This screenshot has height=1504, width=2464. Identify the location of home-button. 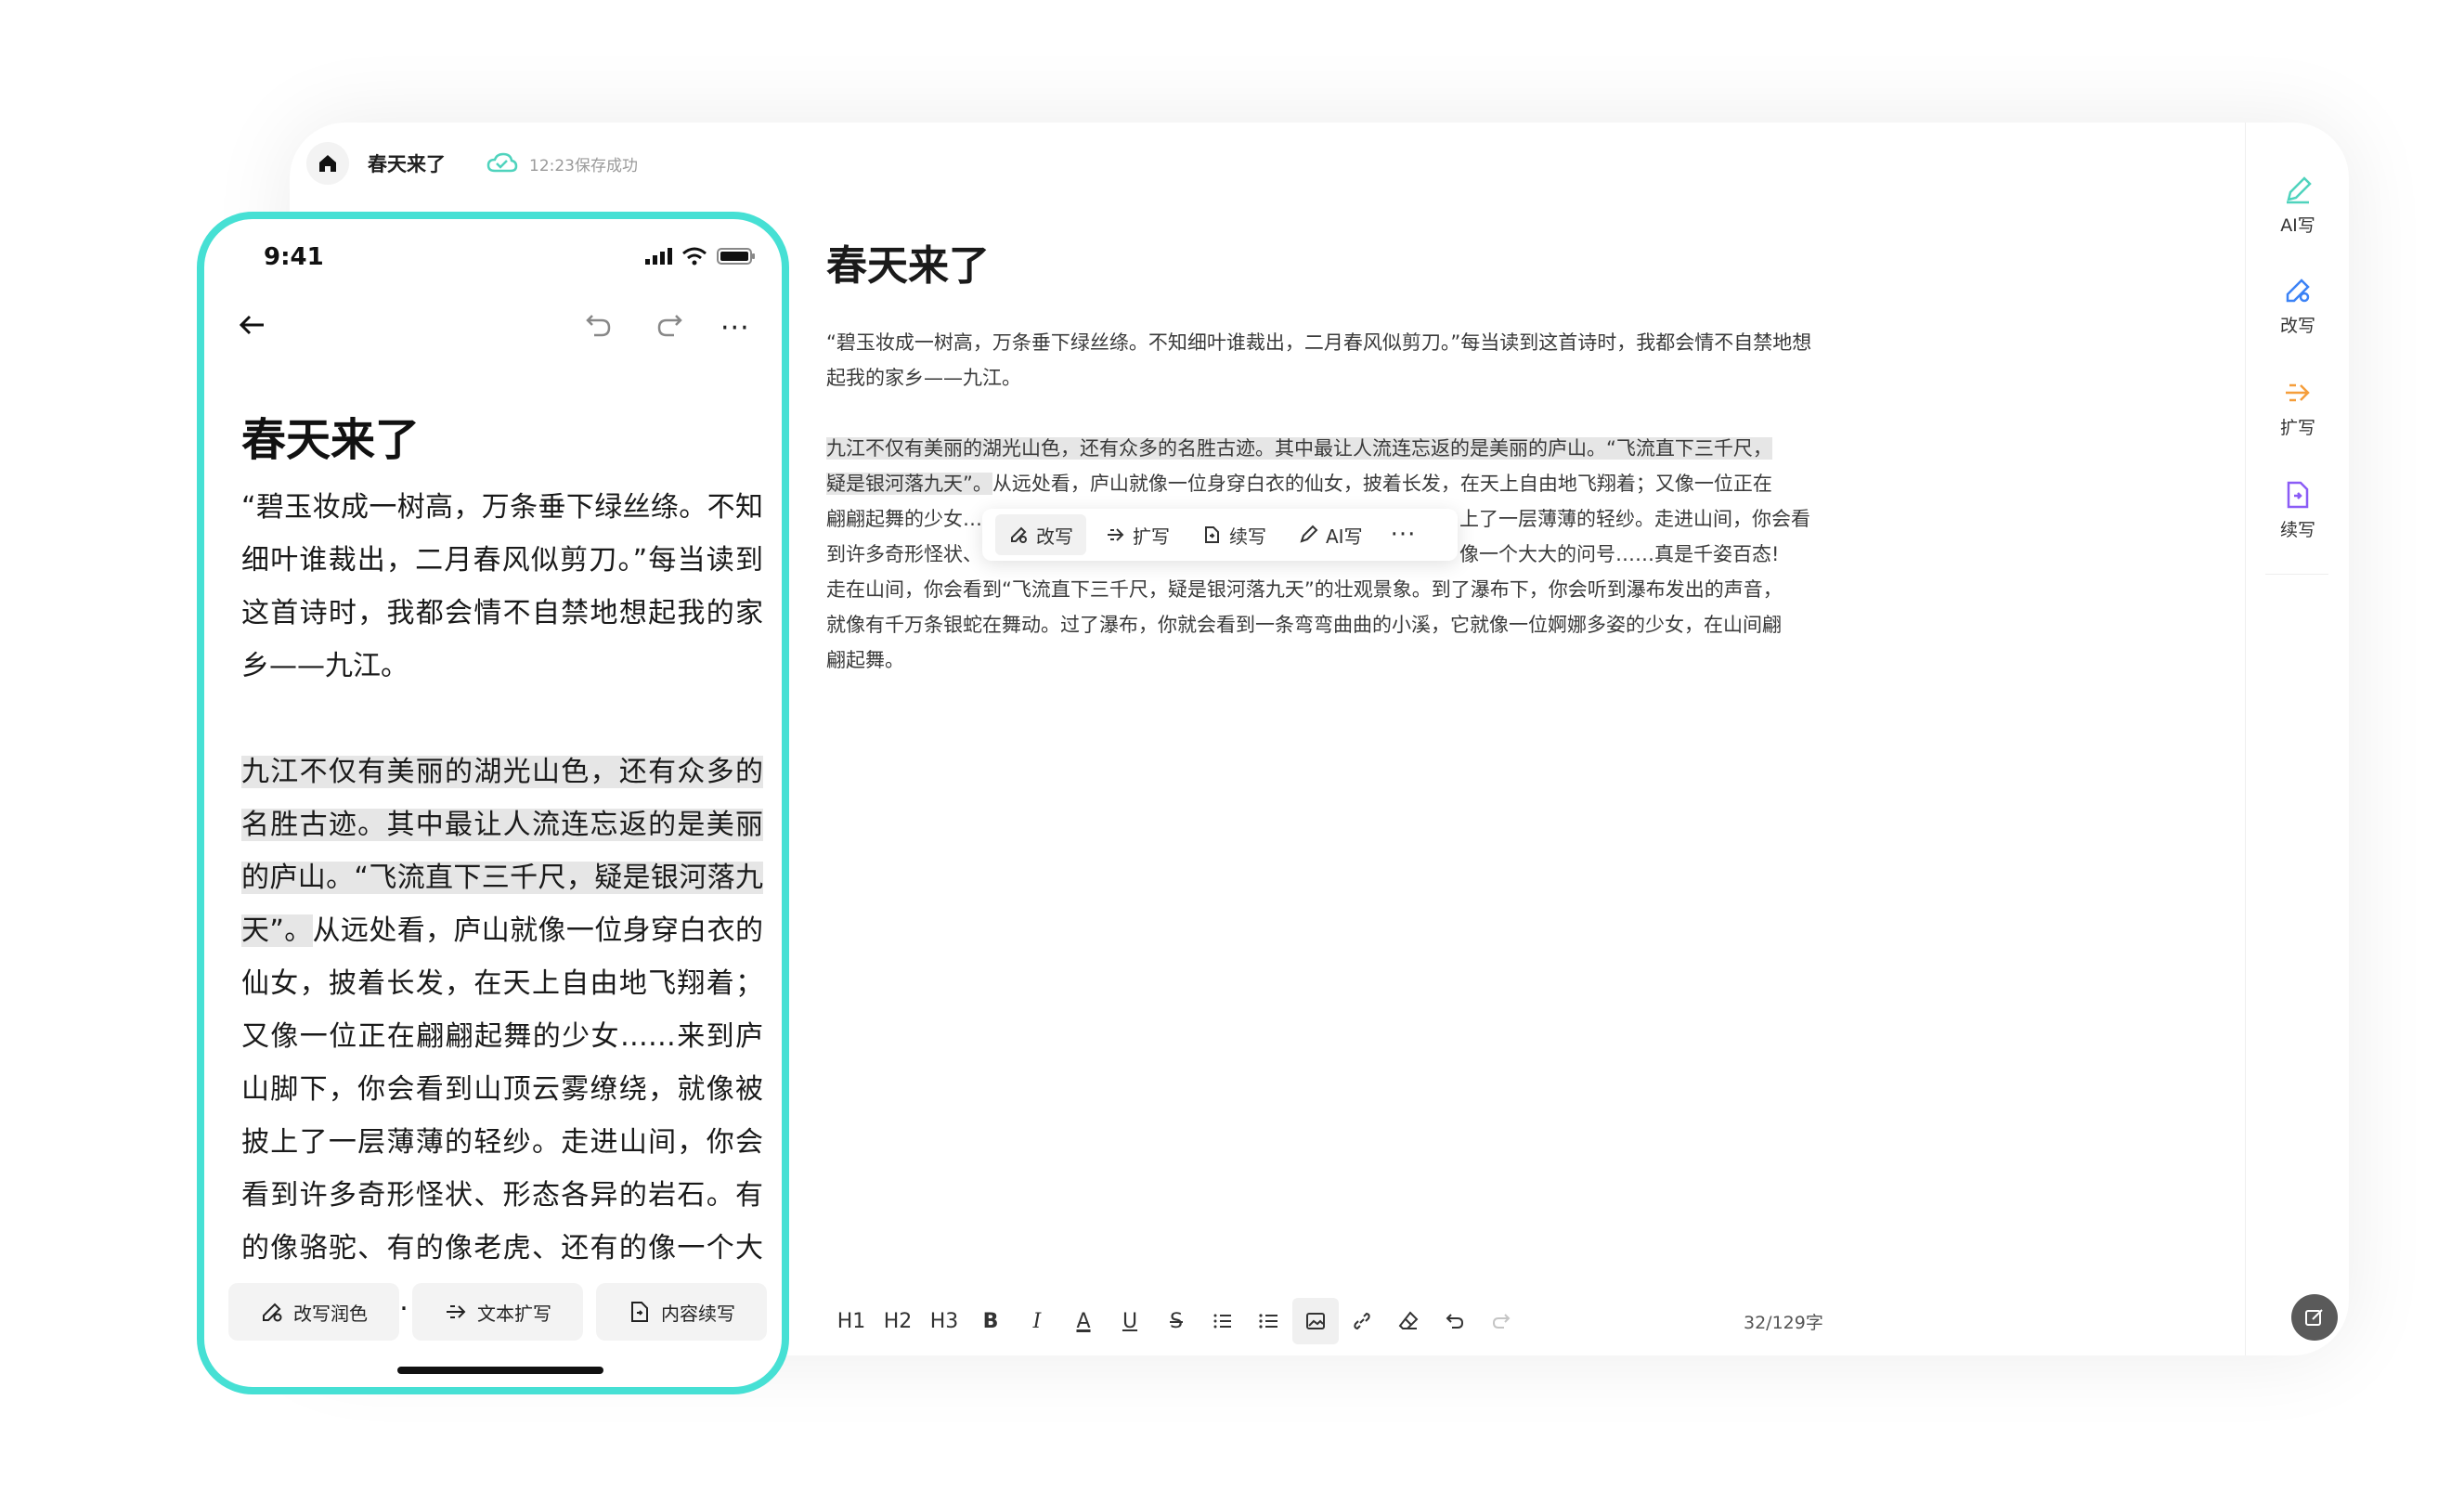
(327, 163).